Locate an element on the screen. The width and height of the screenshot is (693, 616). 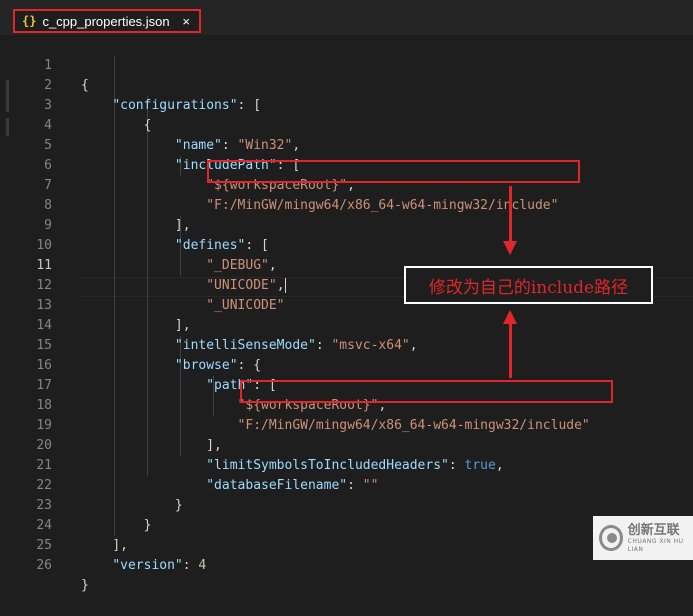
code-line: 22 } is located at coordinates (346, 484).